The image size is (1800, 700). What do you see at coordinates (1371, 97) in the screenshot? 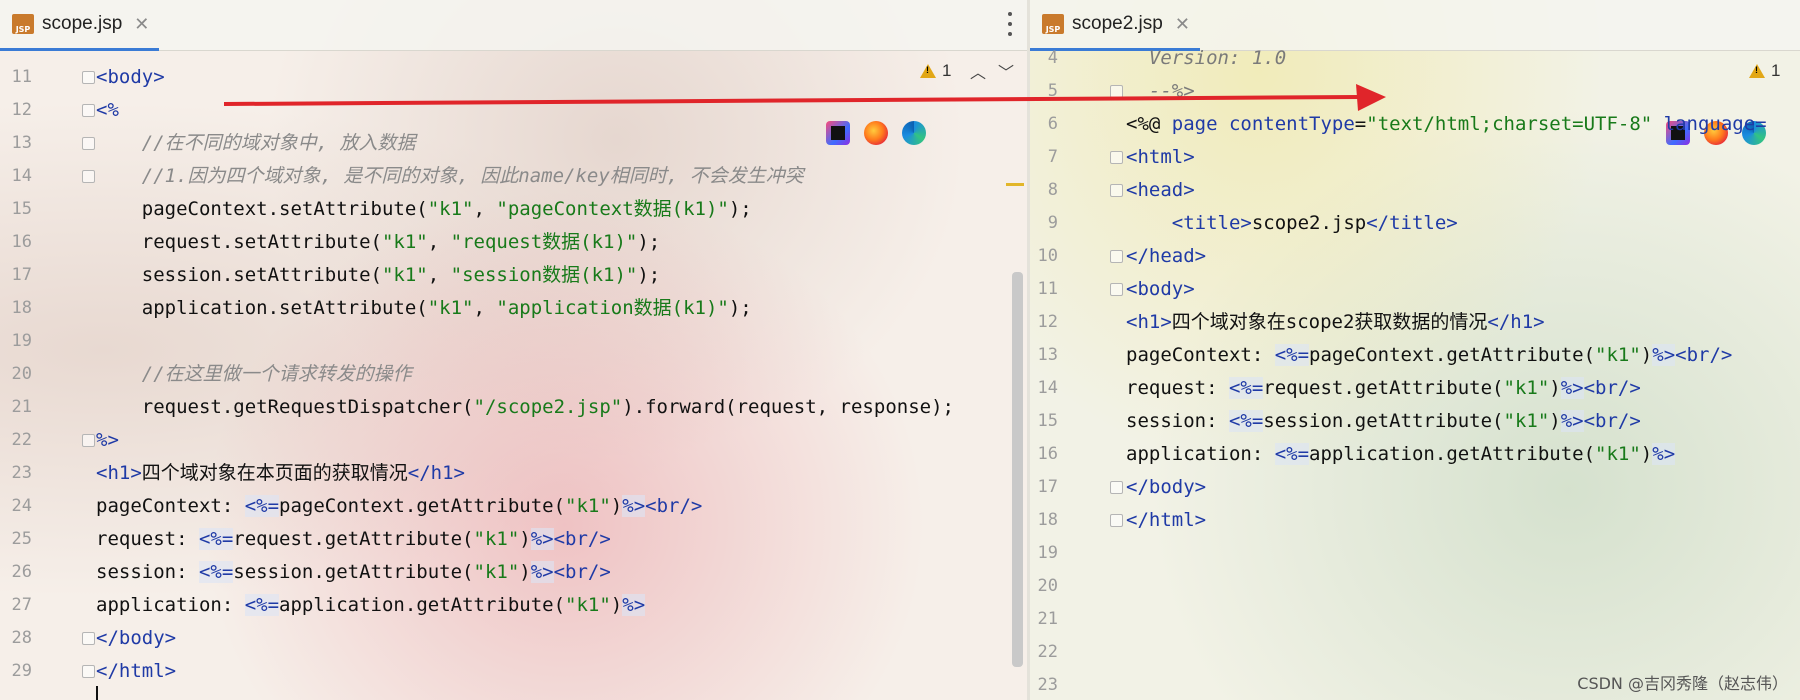
I see `arrow-head` at bounding box center [1371, 97].